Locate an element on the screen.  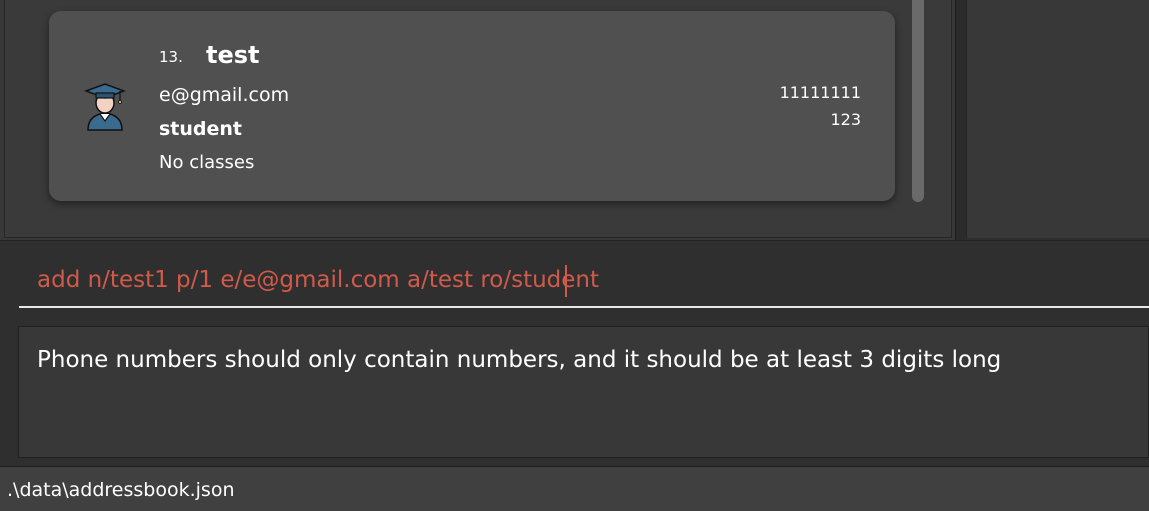
card-extra: 123 is located at coordinates (845, 119).